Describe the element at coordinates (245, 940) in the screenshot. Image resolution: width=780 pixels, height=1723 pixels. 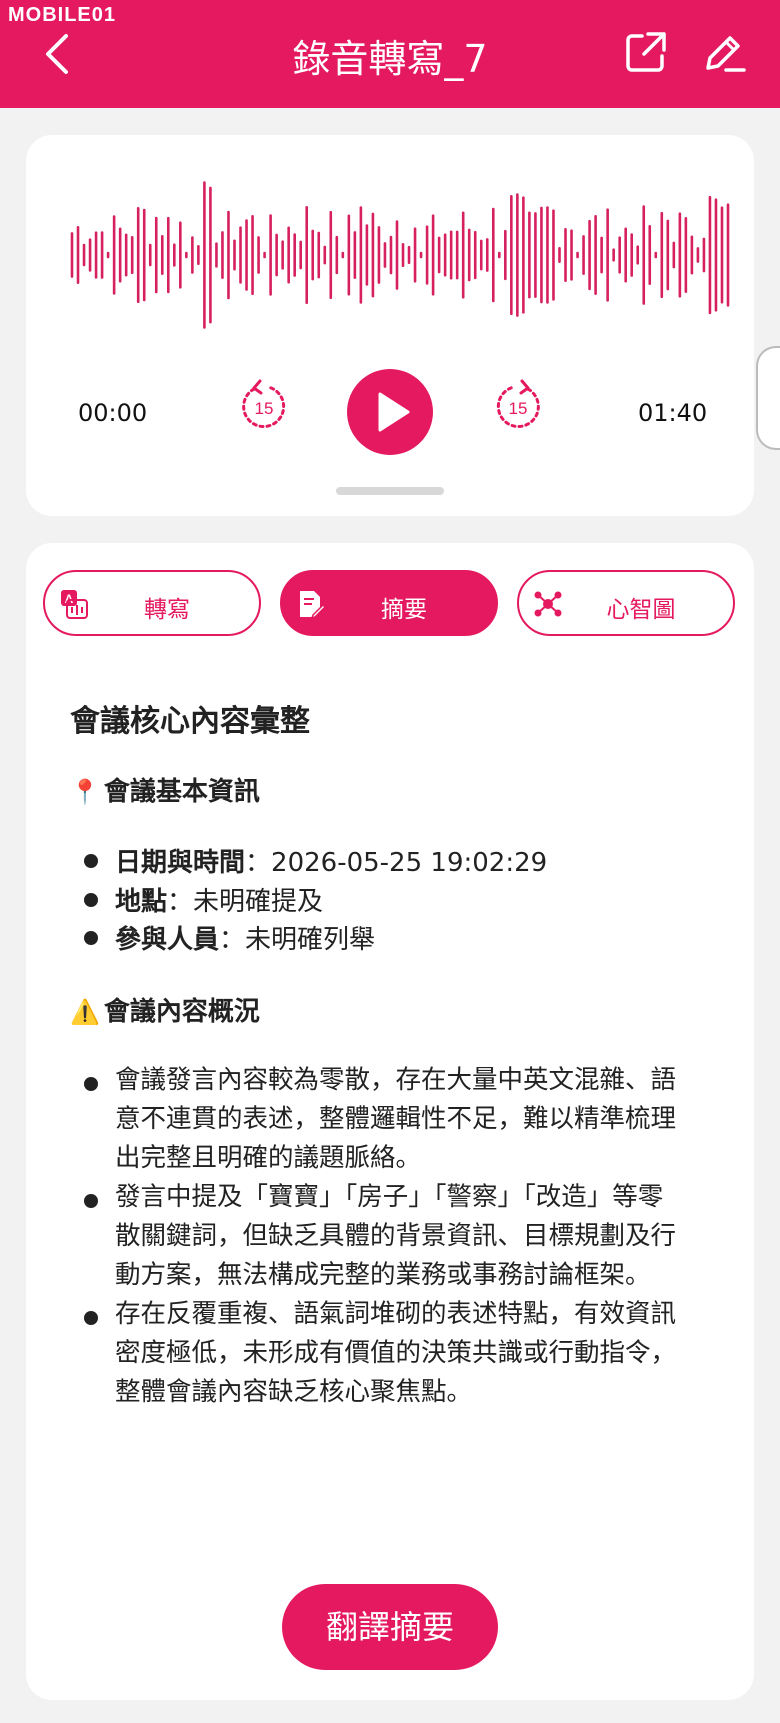
I see `info-participants: 參與人員：未明確列舉` at that location.